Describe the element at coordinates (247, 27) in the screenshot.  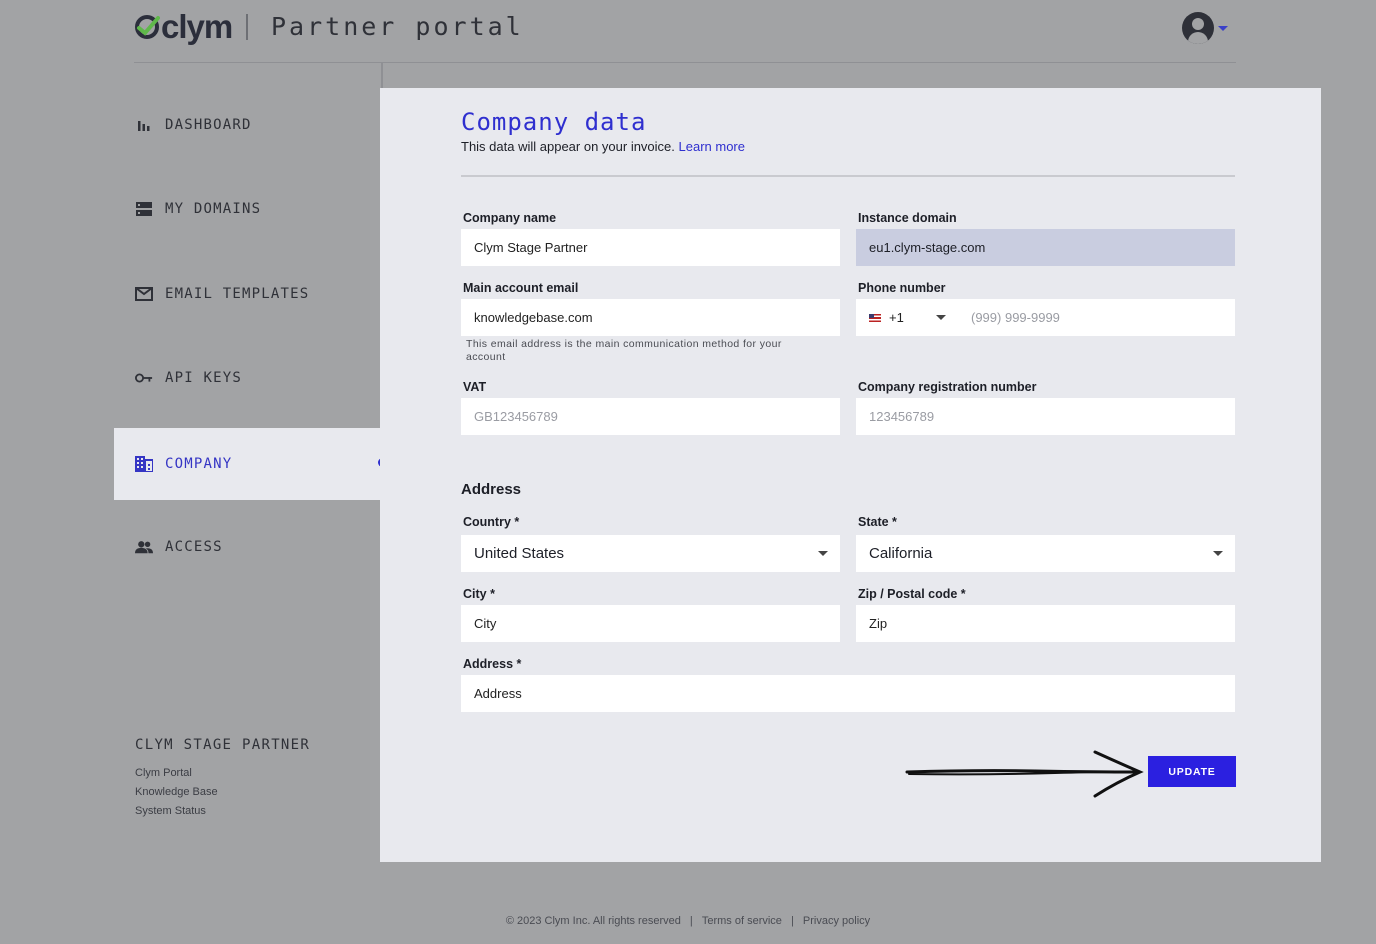
I see `header-divider` at that location.